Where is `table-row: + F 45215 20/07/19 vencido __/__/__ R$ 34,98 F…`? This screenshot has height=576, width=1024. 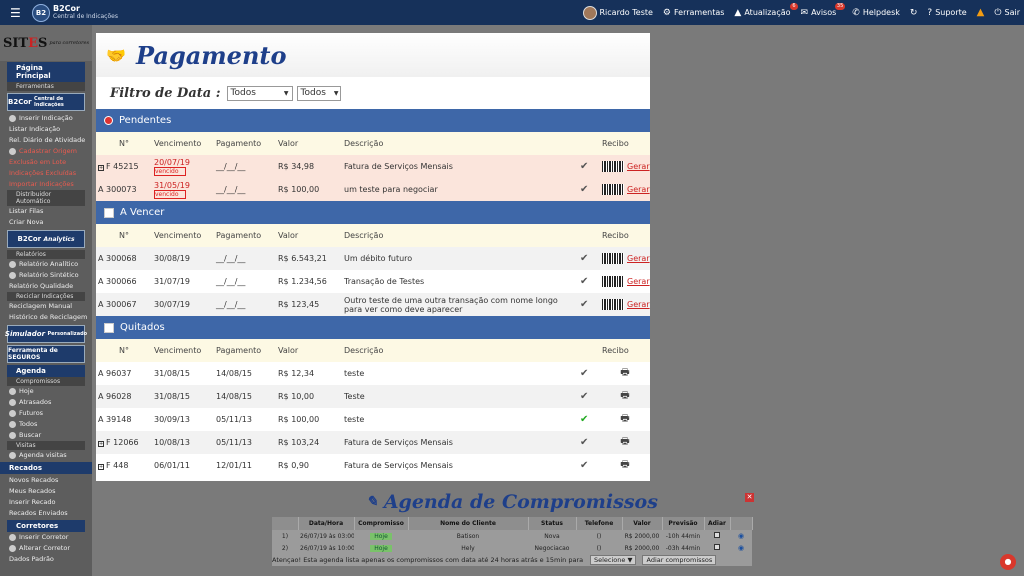
table-row: + F 45215 20/07/19 vencido __/__/__ R$ 34,98 F… is located at coordinates (373, 166).